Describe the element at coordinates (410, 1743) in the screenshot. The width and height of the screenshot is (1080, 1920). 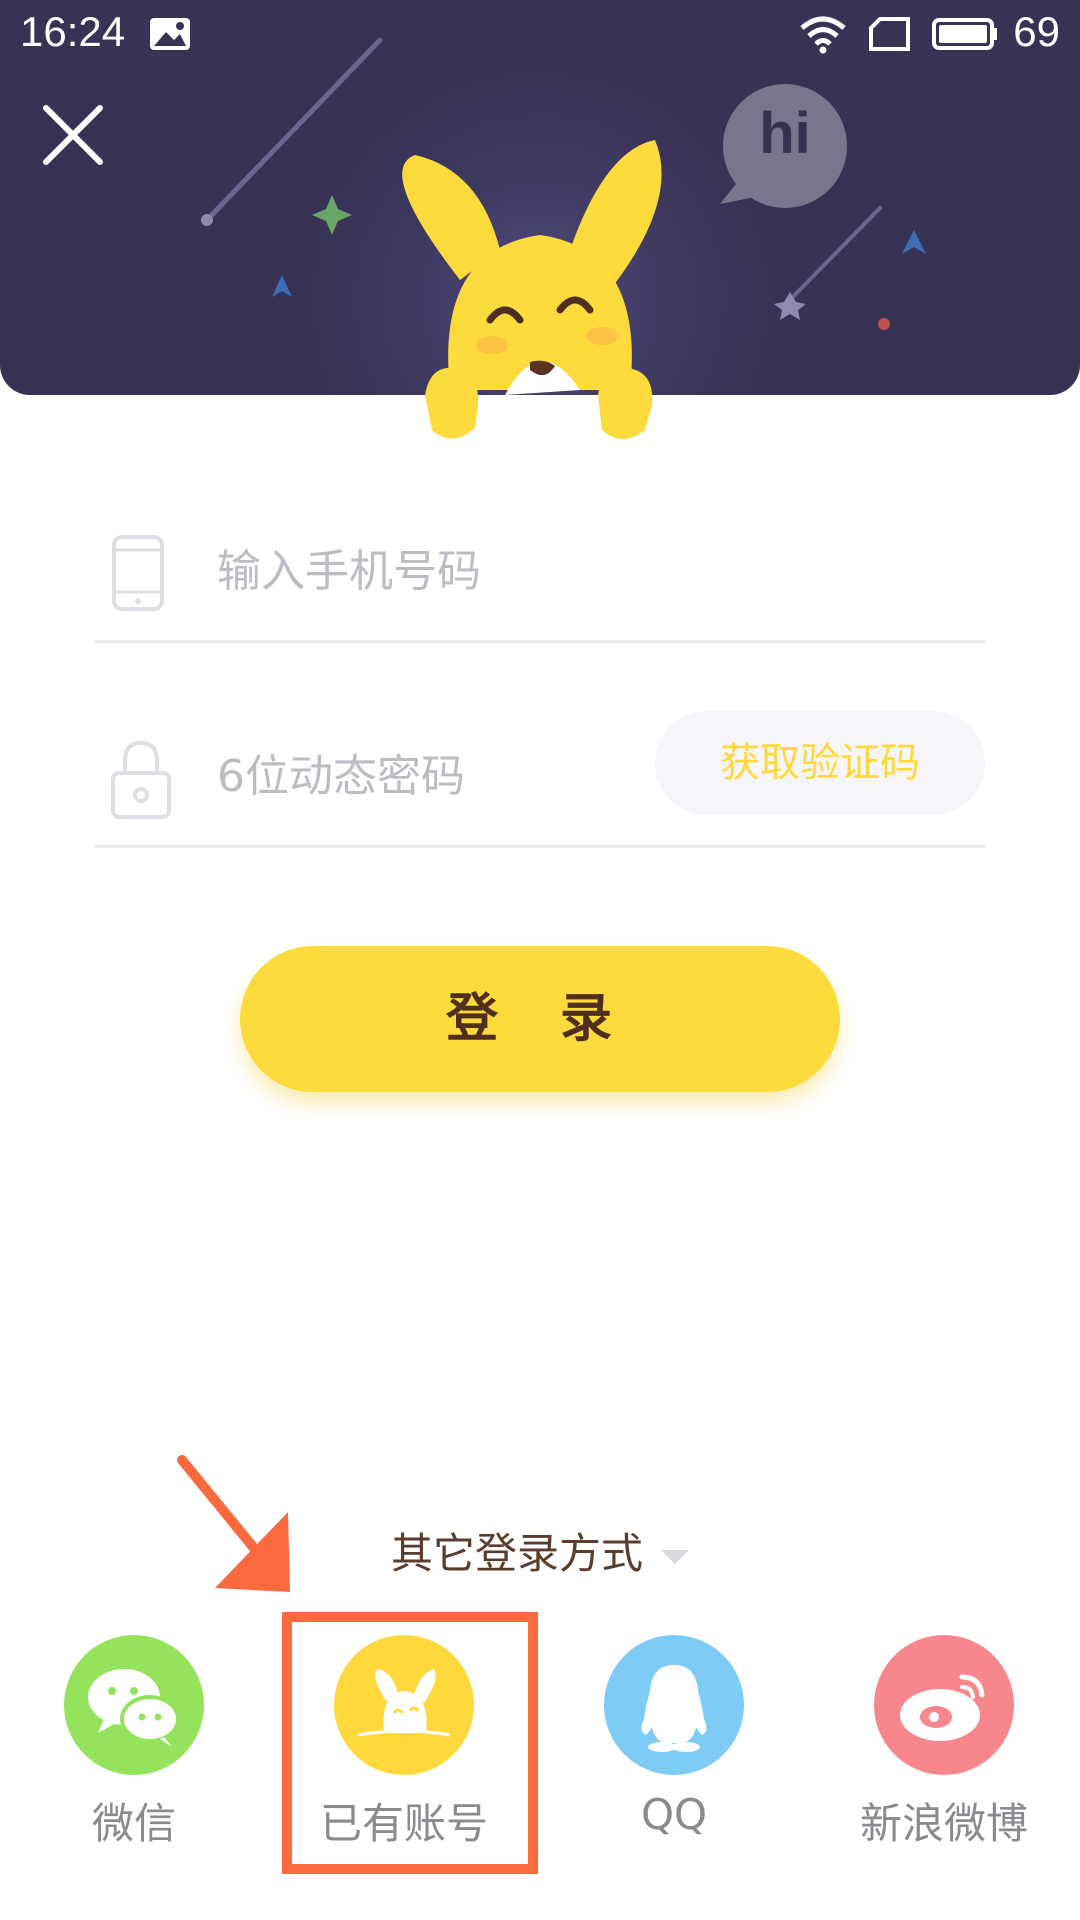
I see `annotation-highlight-box` at that location.